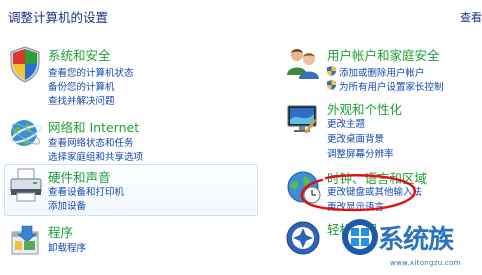 The width and height of the screenshot is (482, 275). I want to click on link-homegroup-sharing: 选择家庭组和共享选项, so click(95, 156).